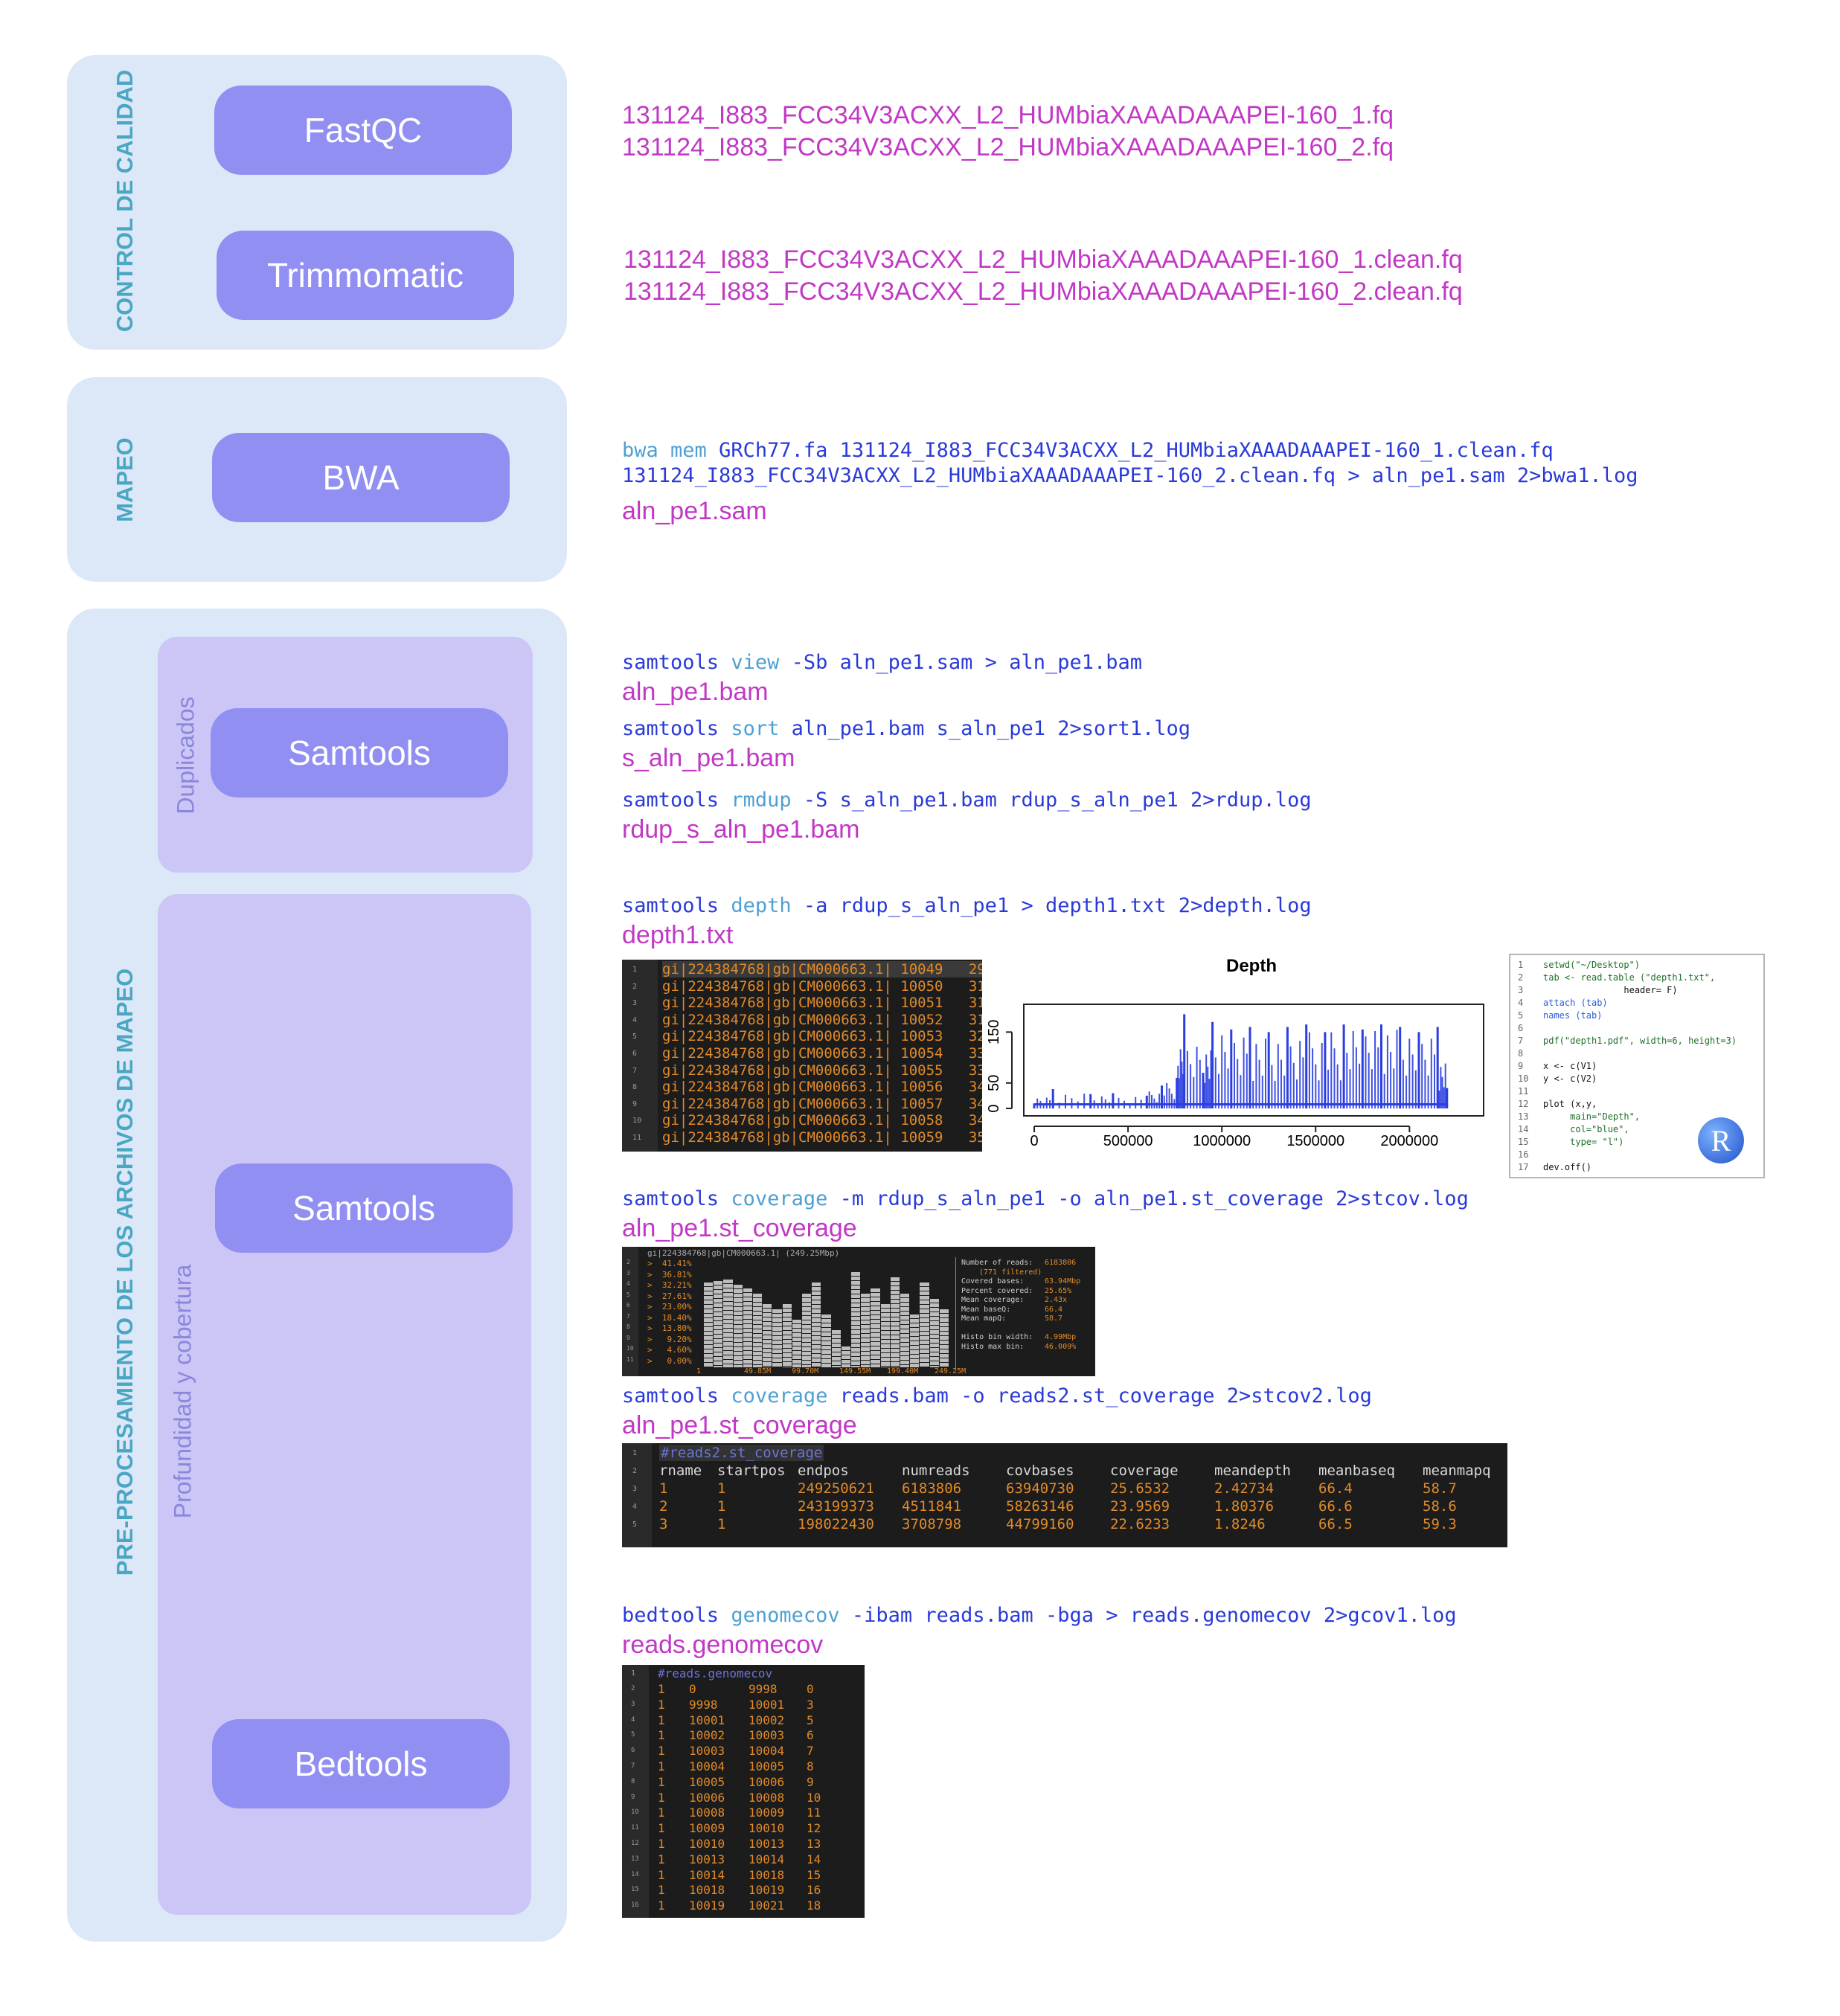 The image size is (1840, 2016). I want to click on table-cell: 4511841, so click(932, 1507).